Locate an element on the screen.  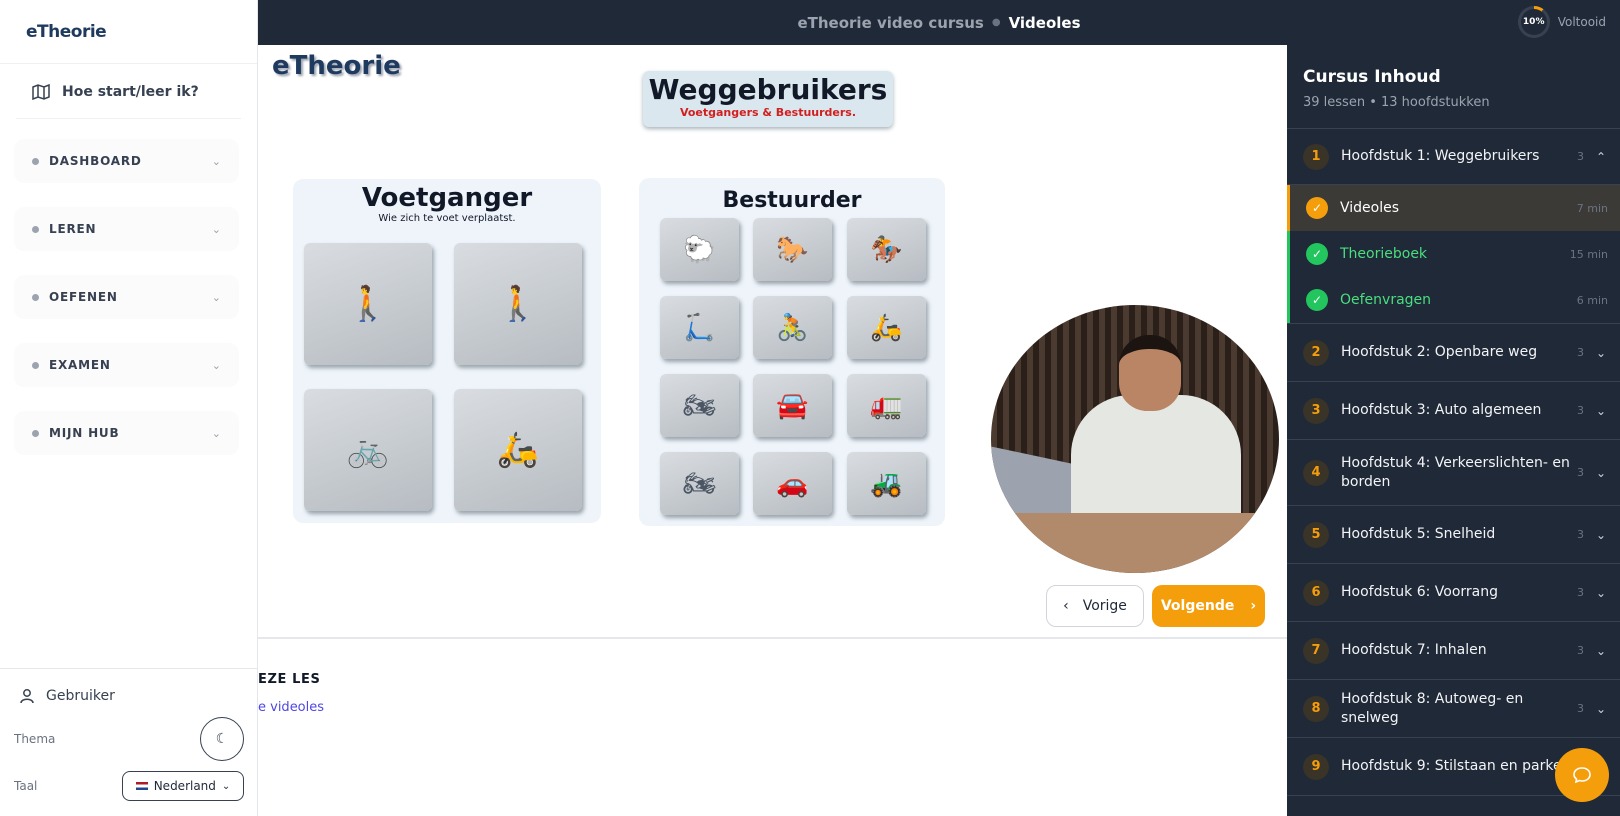
chapter-5: 5 Hoofdstuk 5: Snelheid 3 ⌄ is located at coordinates (1453, 535).